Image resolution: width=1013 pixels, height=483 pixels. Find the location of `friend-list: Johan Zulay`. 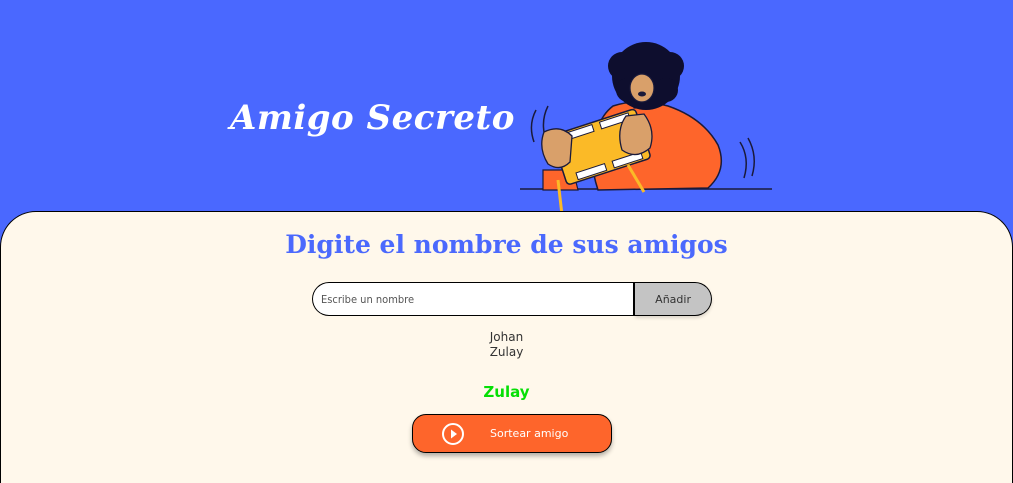

friend-list: Johan Zulay is located at coordinates (506, 345).